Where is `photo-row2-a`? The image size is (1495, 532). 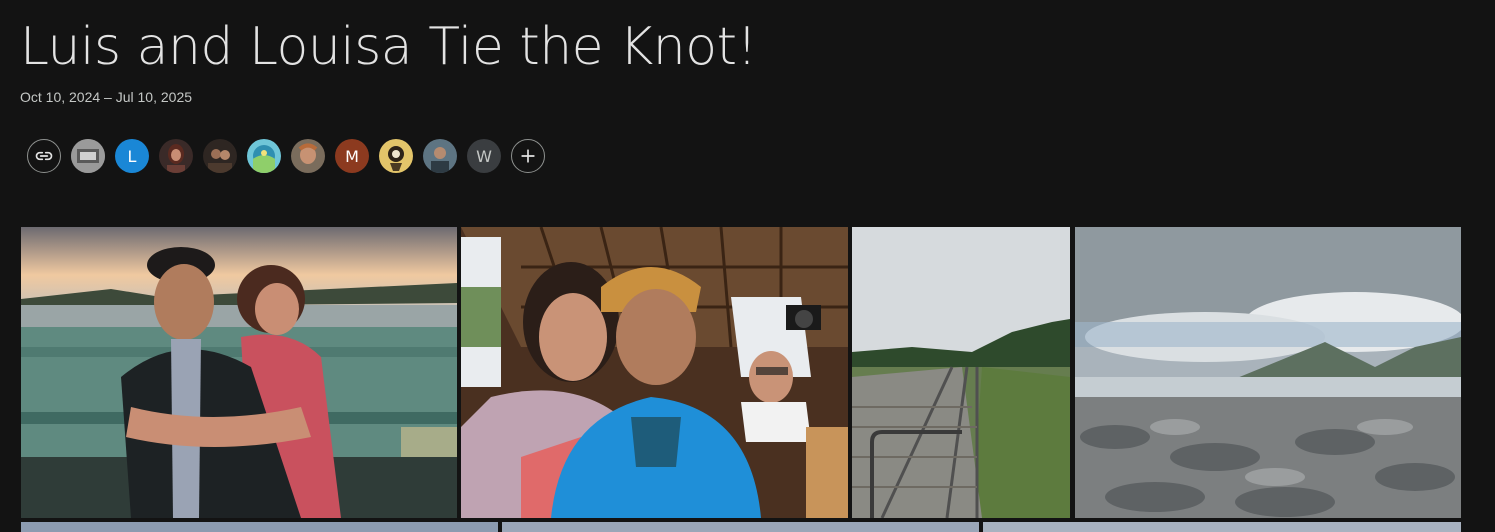 photo-row2-a is located at coordinates (259, 527).